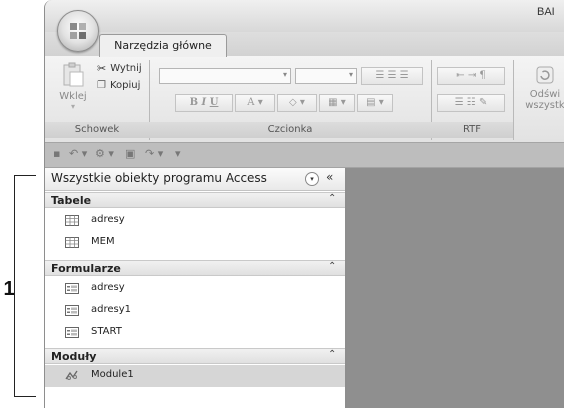 This screenshot has height=408, width=564. I want to click on item-label: MEM, so click(103, 241).